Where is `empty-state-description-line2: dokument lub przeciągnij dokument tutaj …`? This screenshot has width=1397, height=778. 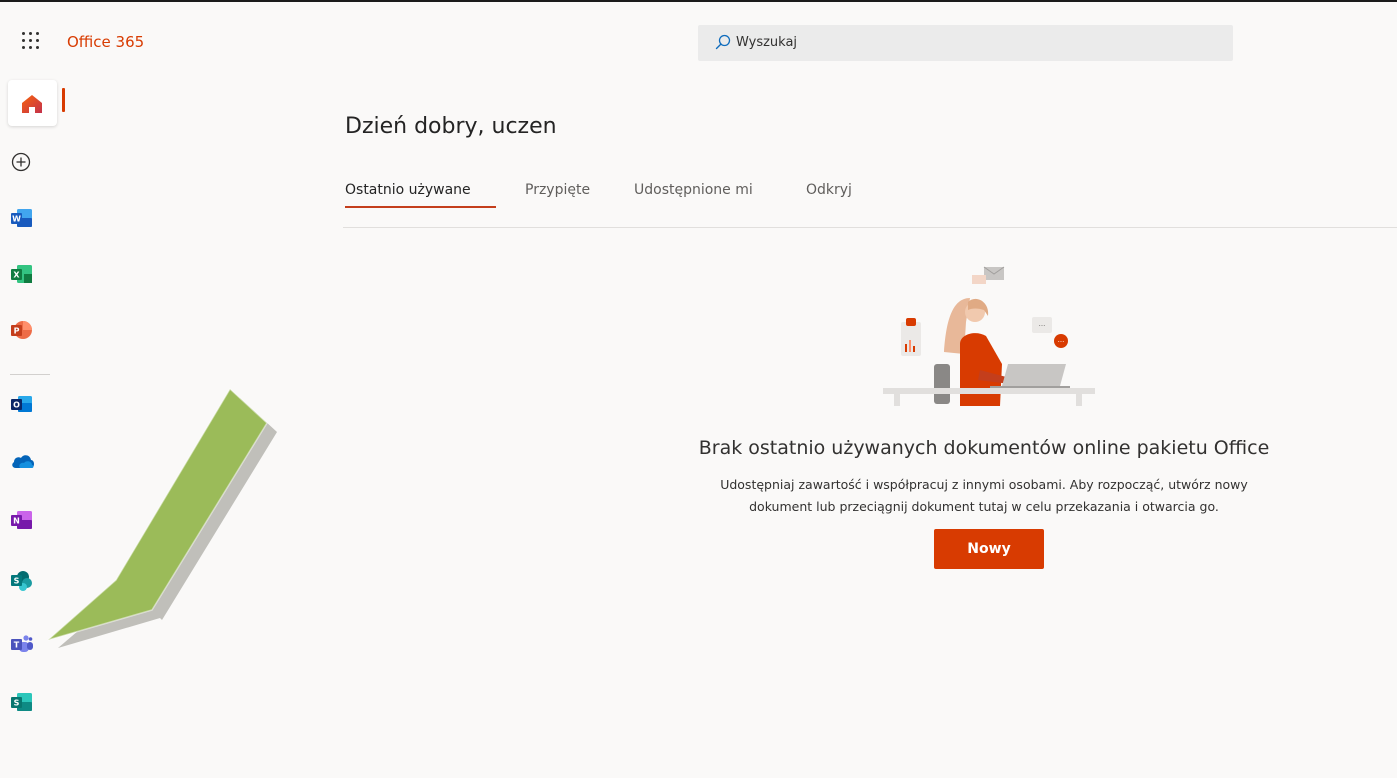
empty-state-description-line2: dokument lub przeciągnij dokument tutaj … is located at coordinates (984, 506).